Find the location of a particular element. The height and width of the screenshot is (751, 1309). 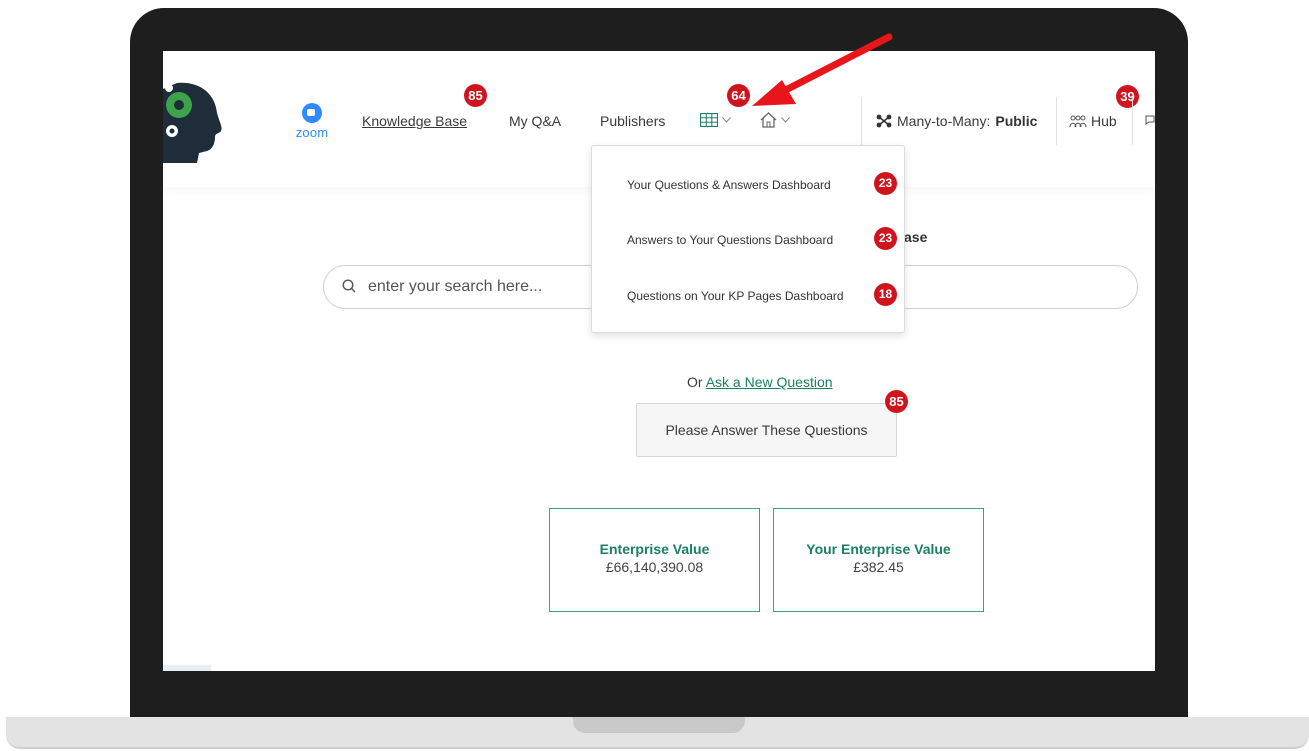

zoom-label: zoom is located at coordinates (312, 132).